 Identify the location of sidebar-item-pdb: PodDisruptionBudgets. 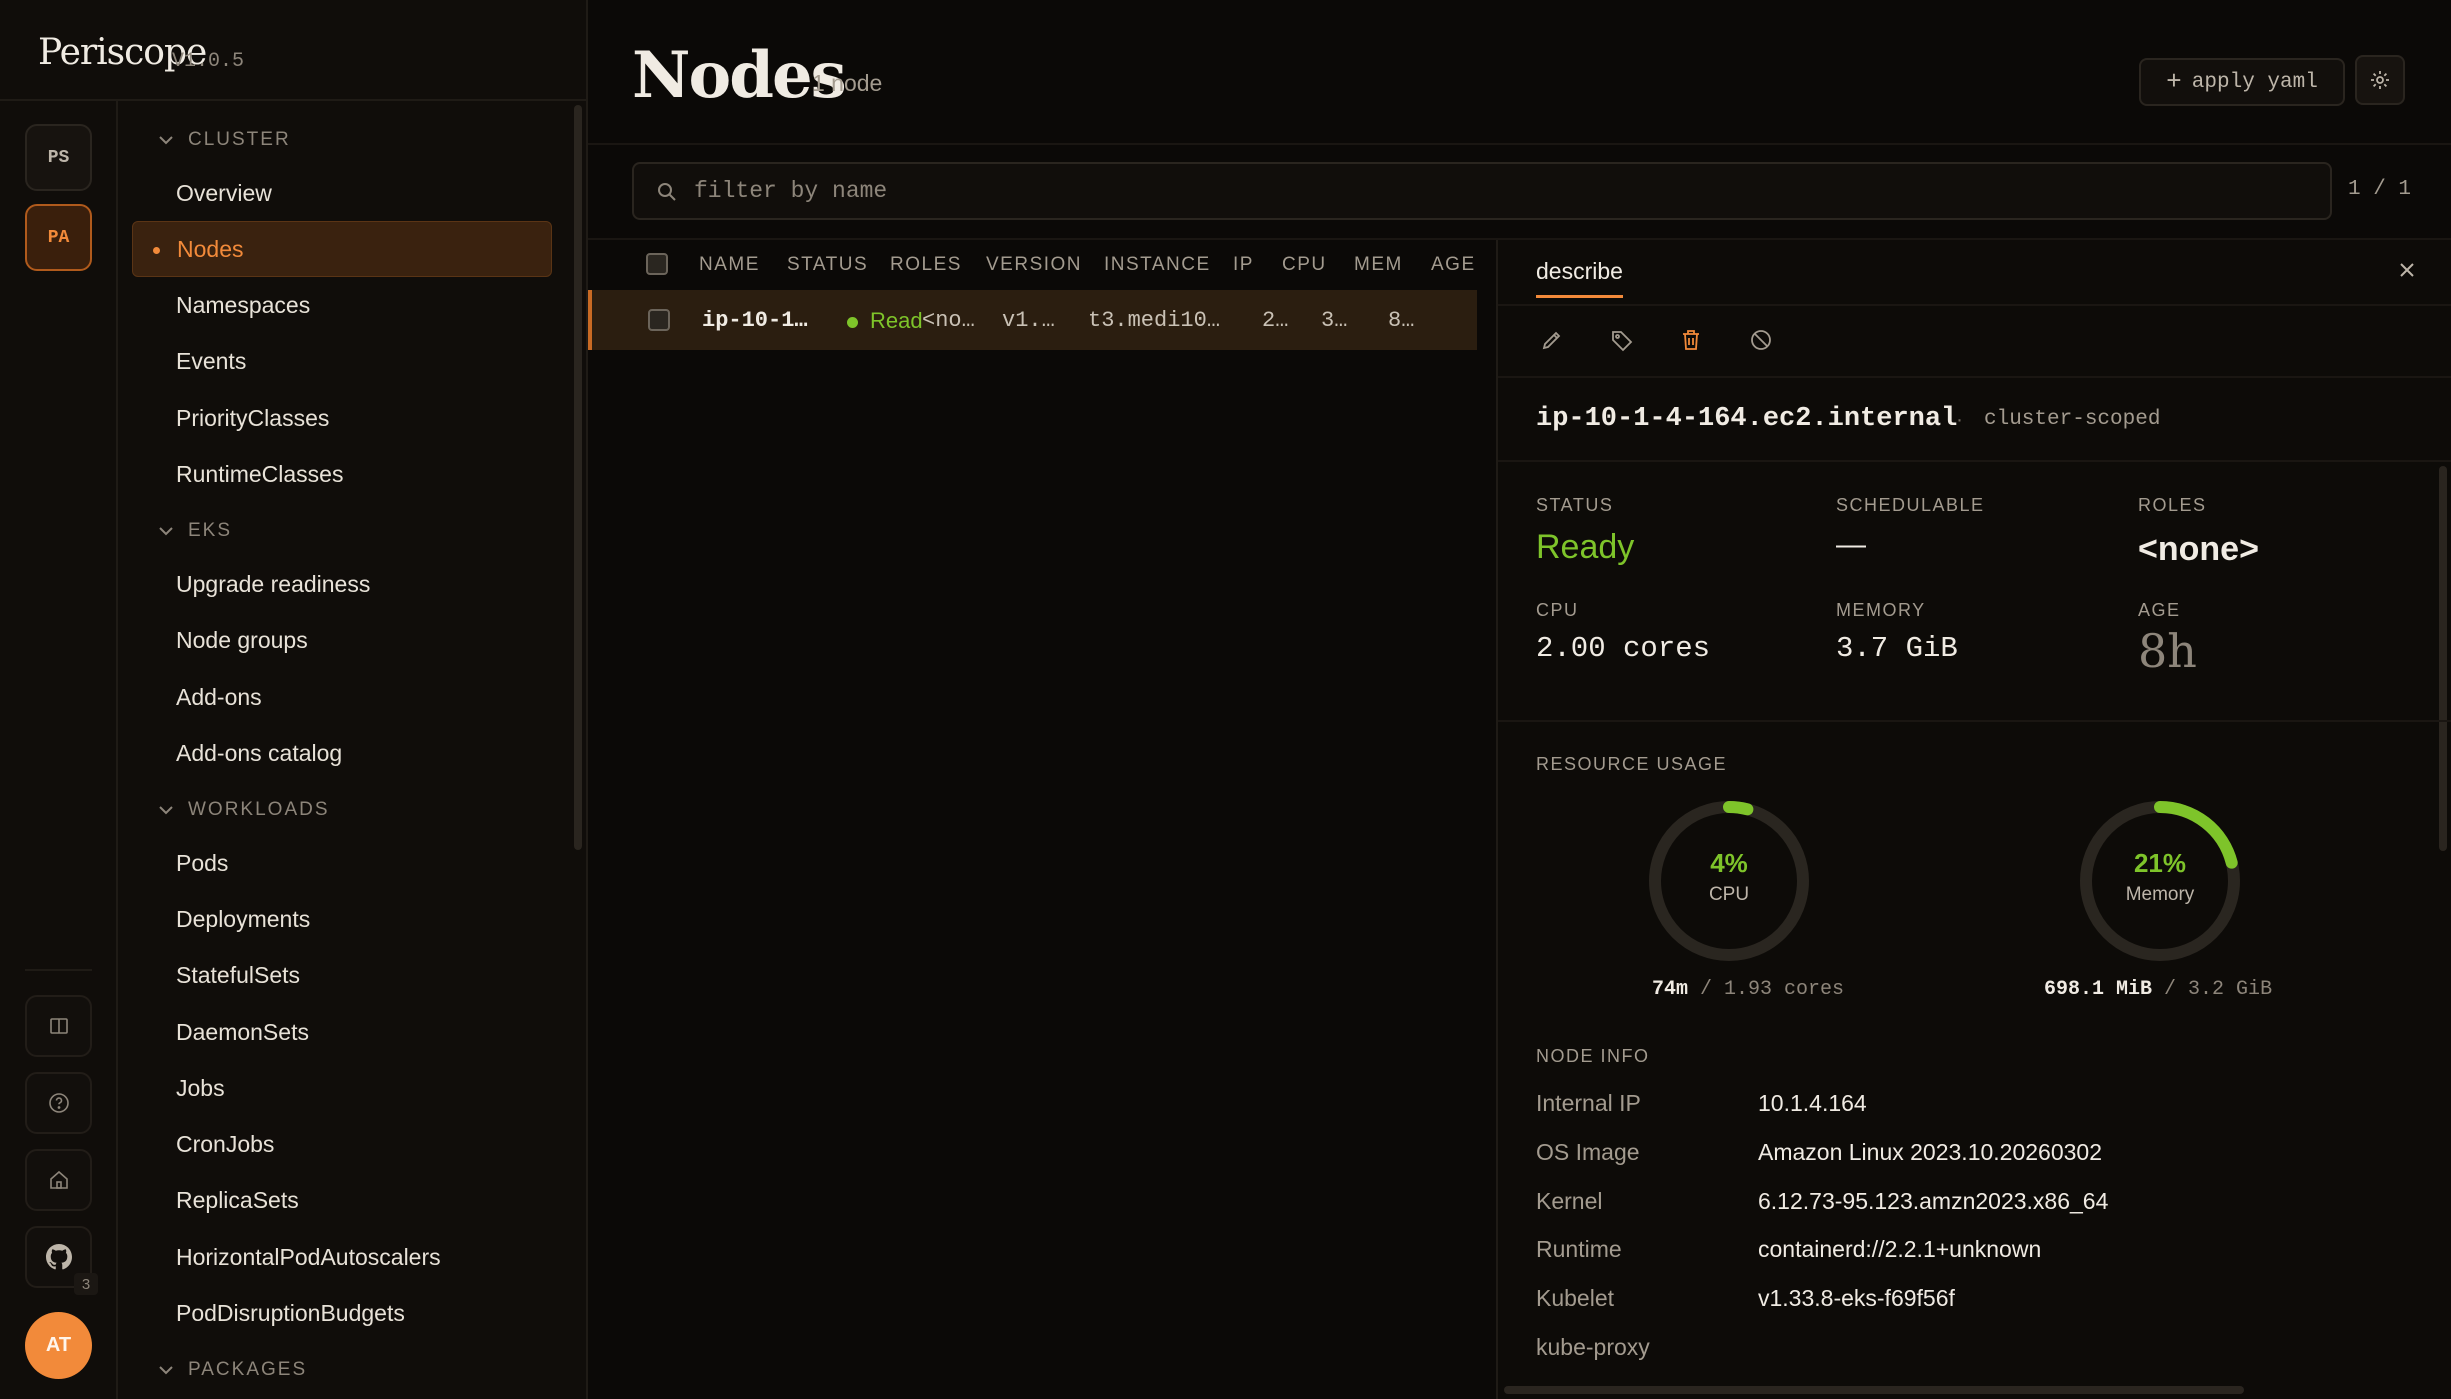
(342, 1313).